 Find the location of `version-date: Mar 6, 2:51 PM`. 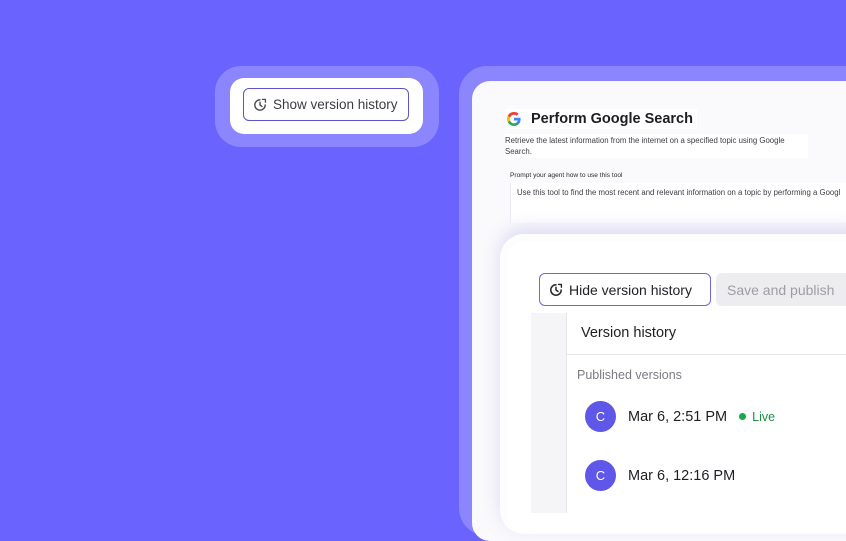

version-date: Mar 6, 2:51 PM is located at coordinates (678, 416).